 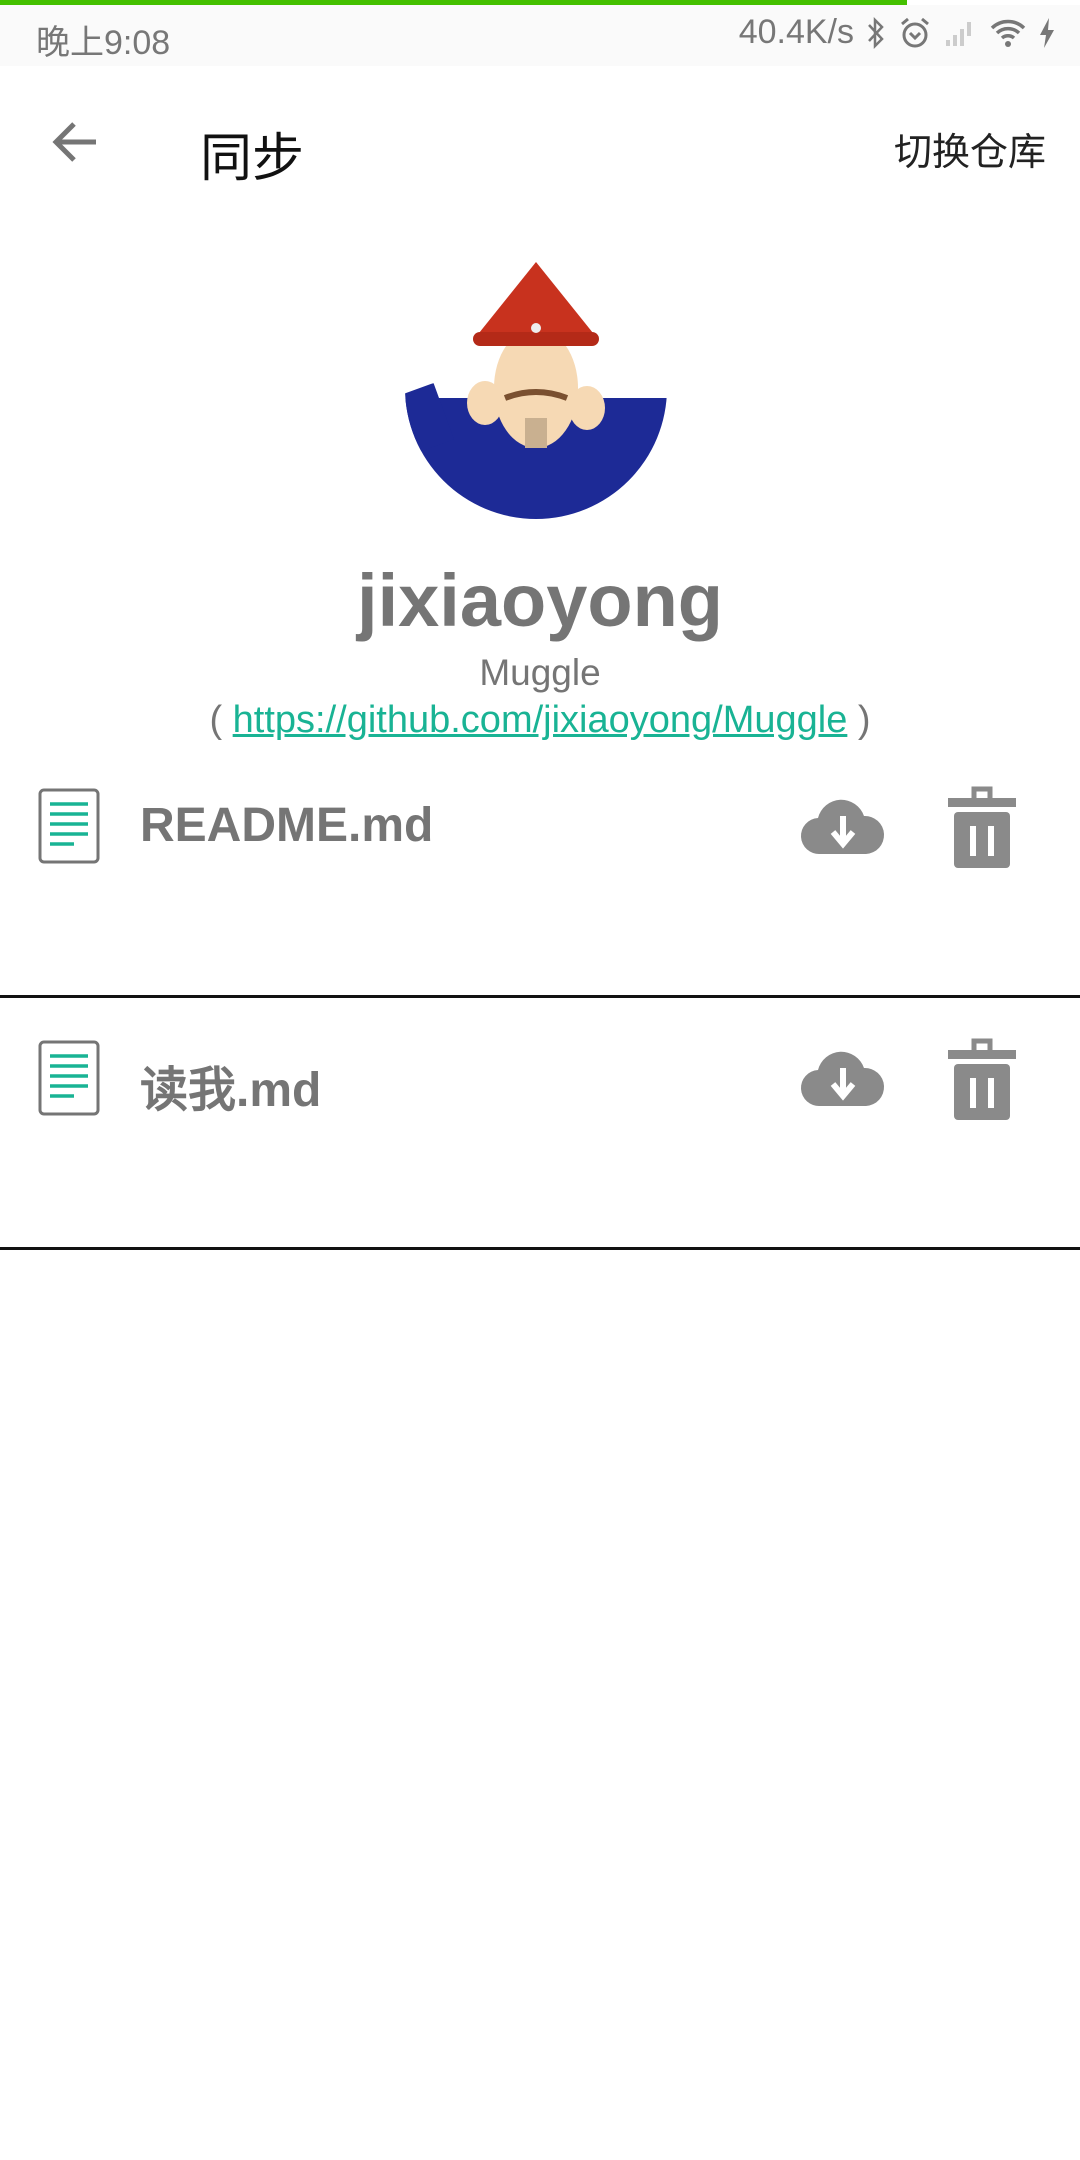 I want to click on bluetooth-icon, so click(x=876, y=32).